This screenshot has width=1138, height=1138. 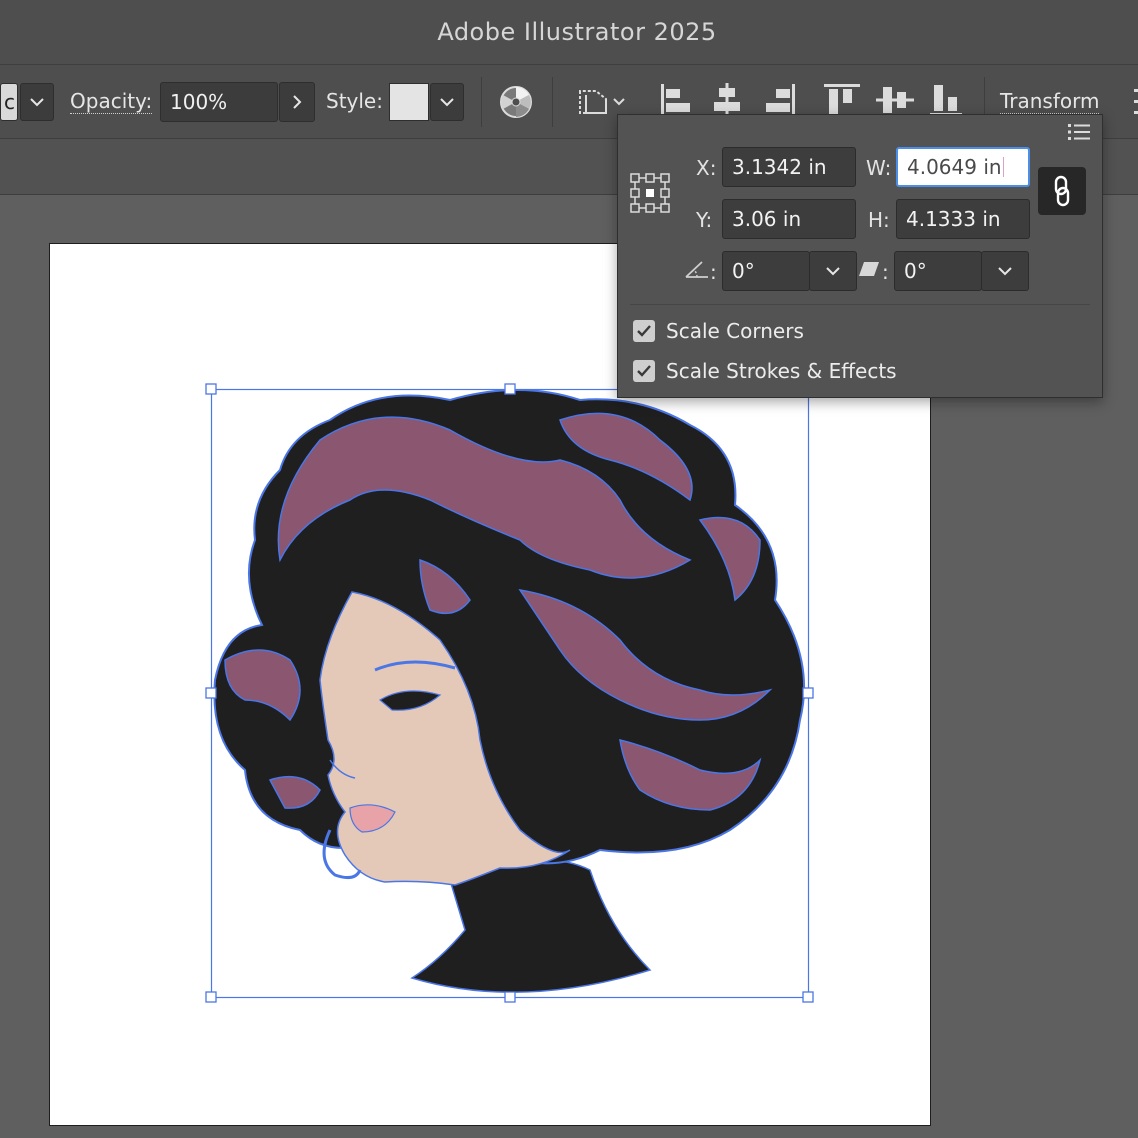 What do you see at coordinates (780, 100) in the screenshot?
I see `align-right-icon` at bounding box center [780, 100].